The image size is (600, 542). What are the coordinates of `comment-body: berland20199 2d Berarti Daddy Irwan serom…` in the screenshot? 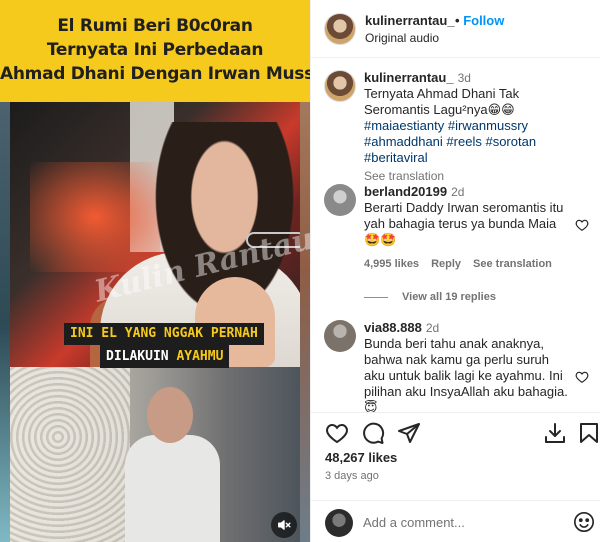 It's located at (468, 228).